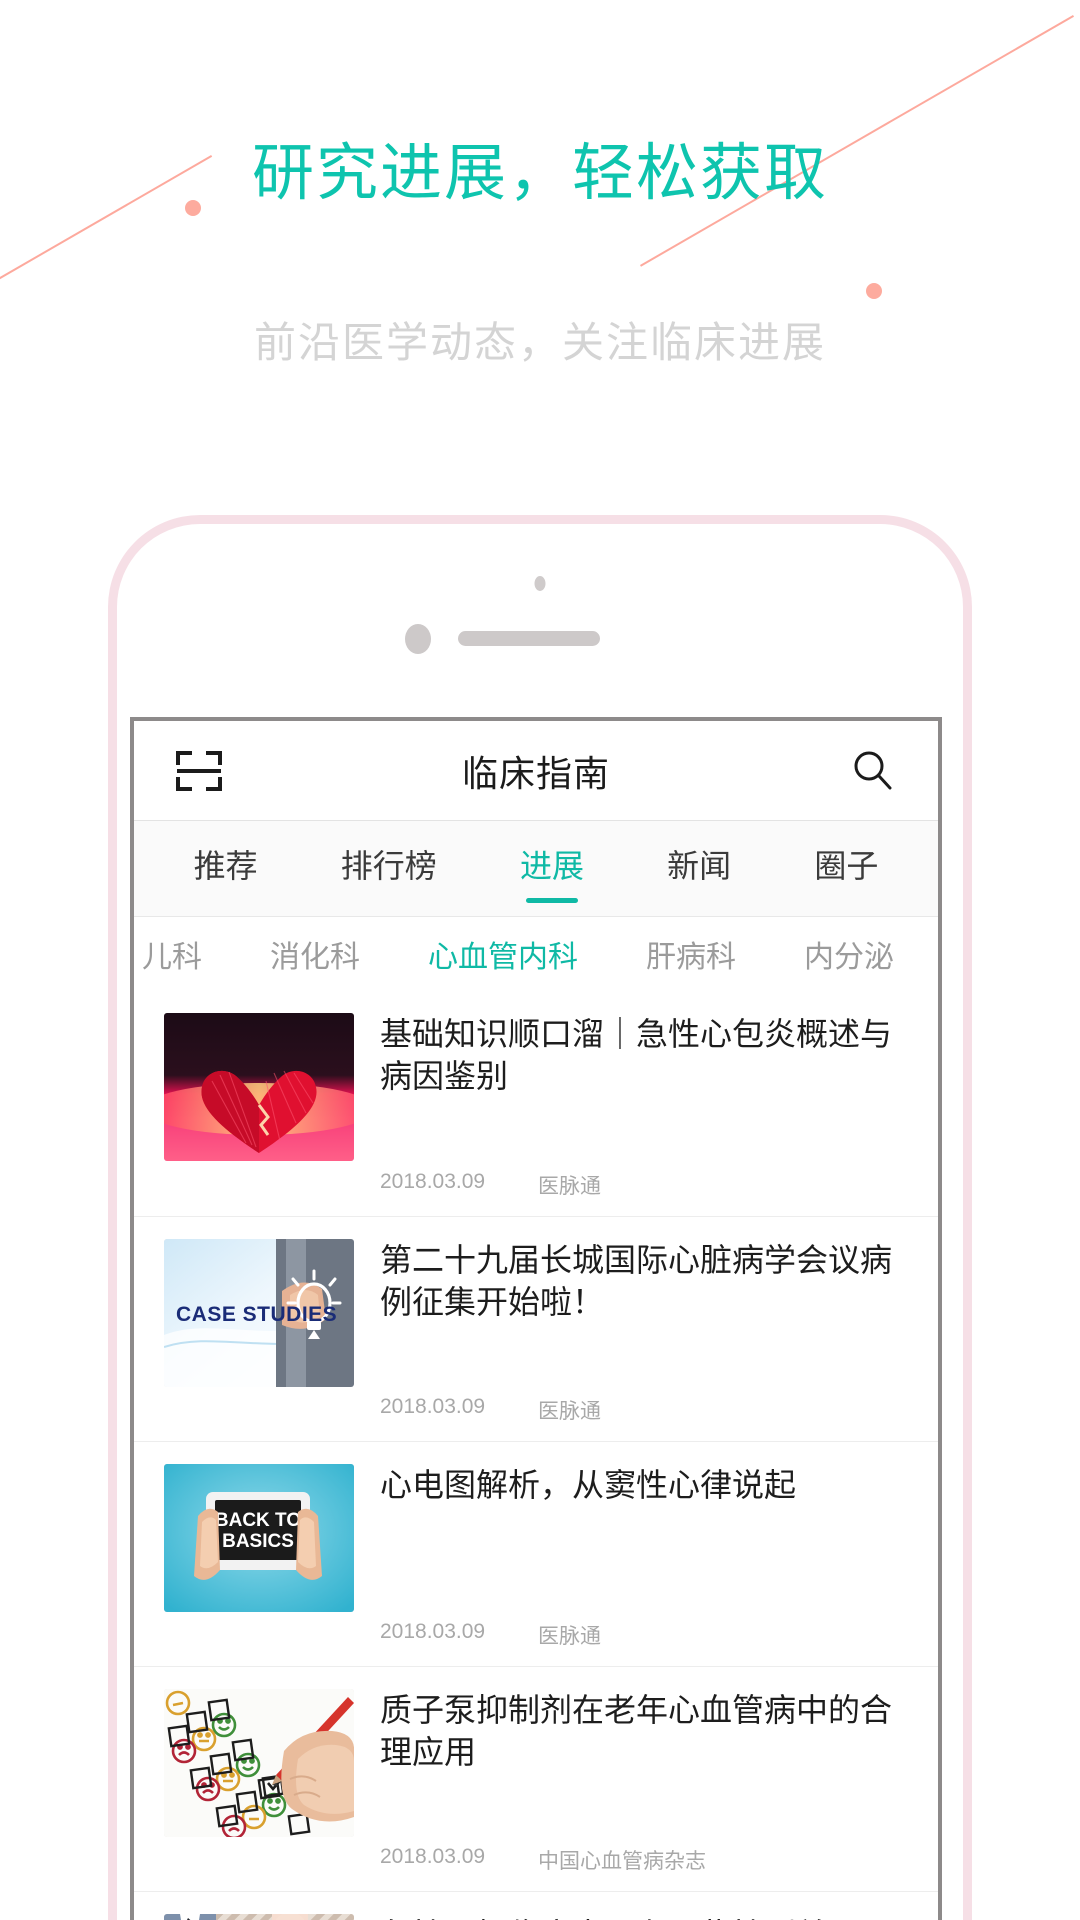  I want to click on tab-recommend: 推荐, so click(226, 869).